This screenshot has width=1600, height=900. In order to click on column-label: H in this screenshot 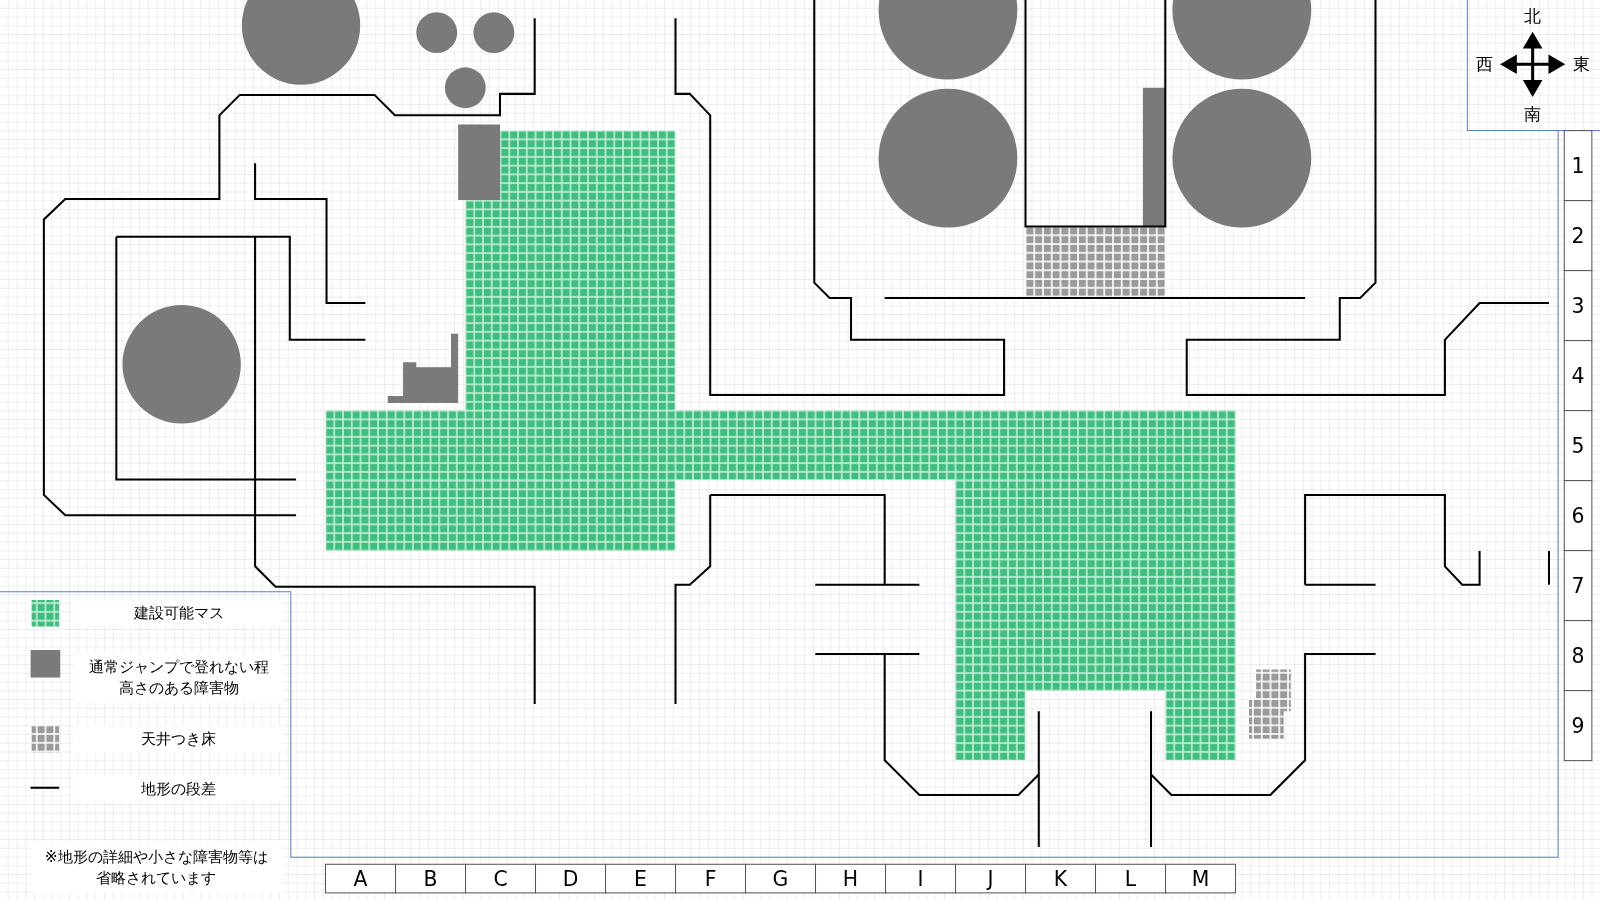, I will do `click(850, 878)`.